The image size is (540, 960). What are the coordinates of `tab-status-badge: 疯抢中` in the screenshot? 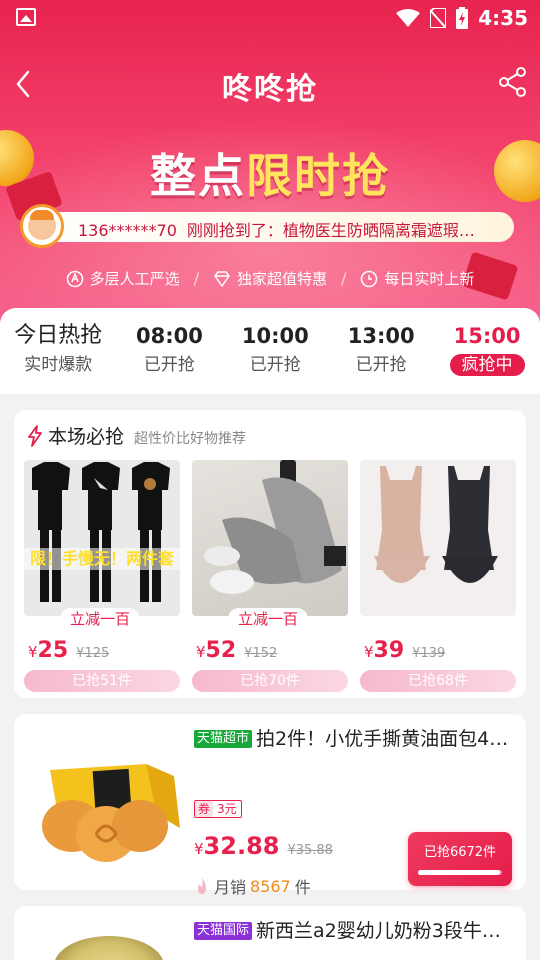 It's located at (487, 365).